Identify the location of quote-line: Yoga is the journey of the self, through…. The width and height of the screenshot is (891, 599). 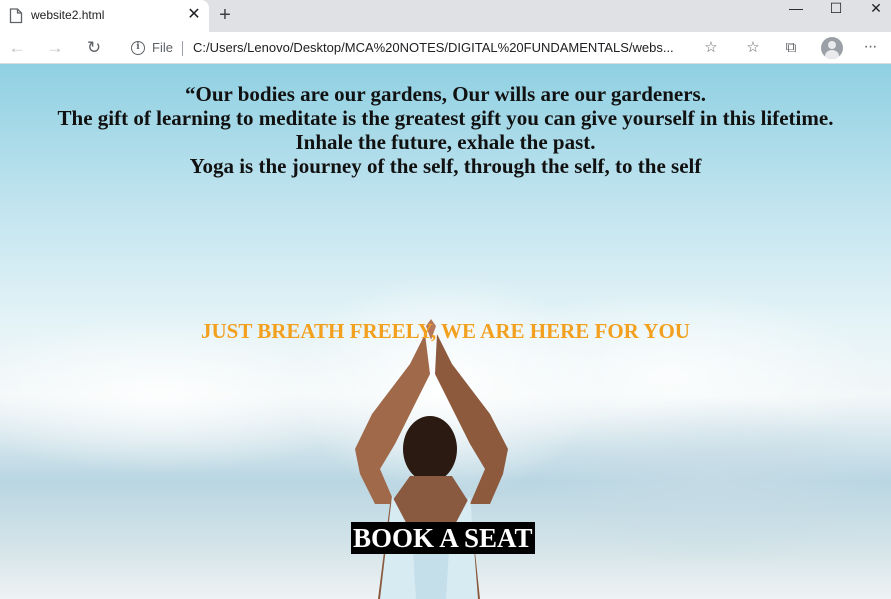
(445, 166).